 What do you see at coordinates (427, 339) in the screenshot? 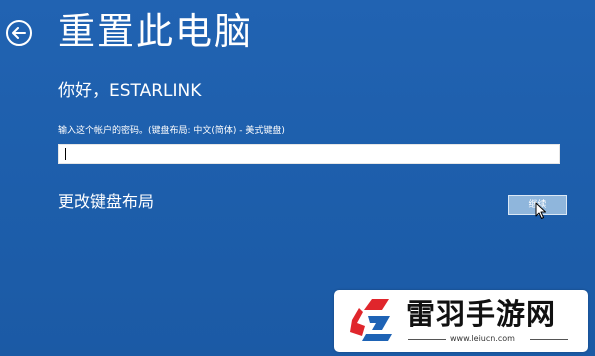
I see `watermark-divider-left` at bounding box center [427, 339].